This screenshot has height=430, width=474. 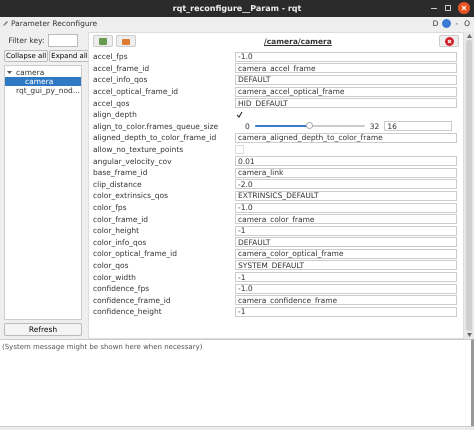 I want to click on save-button, so click(x=126, y=41).